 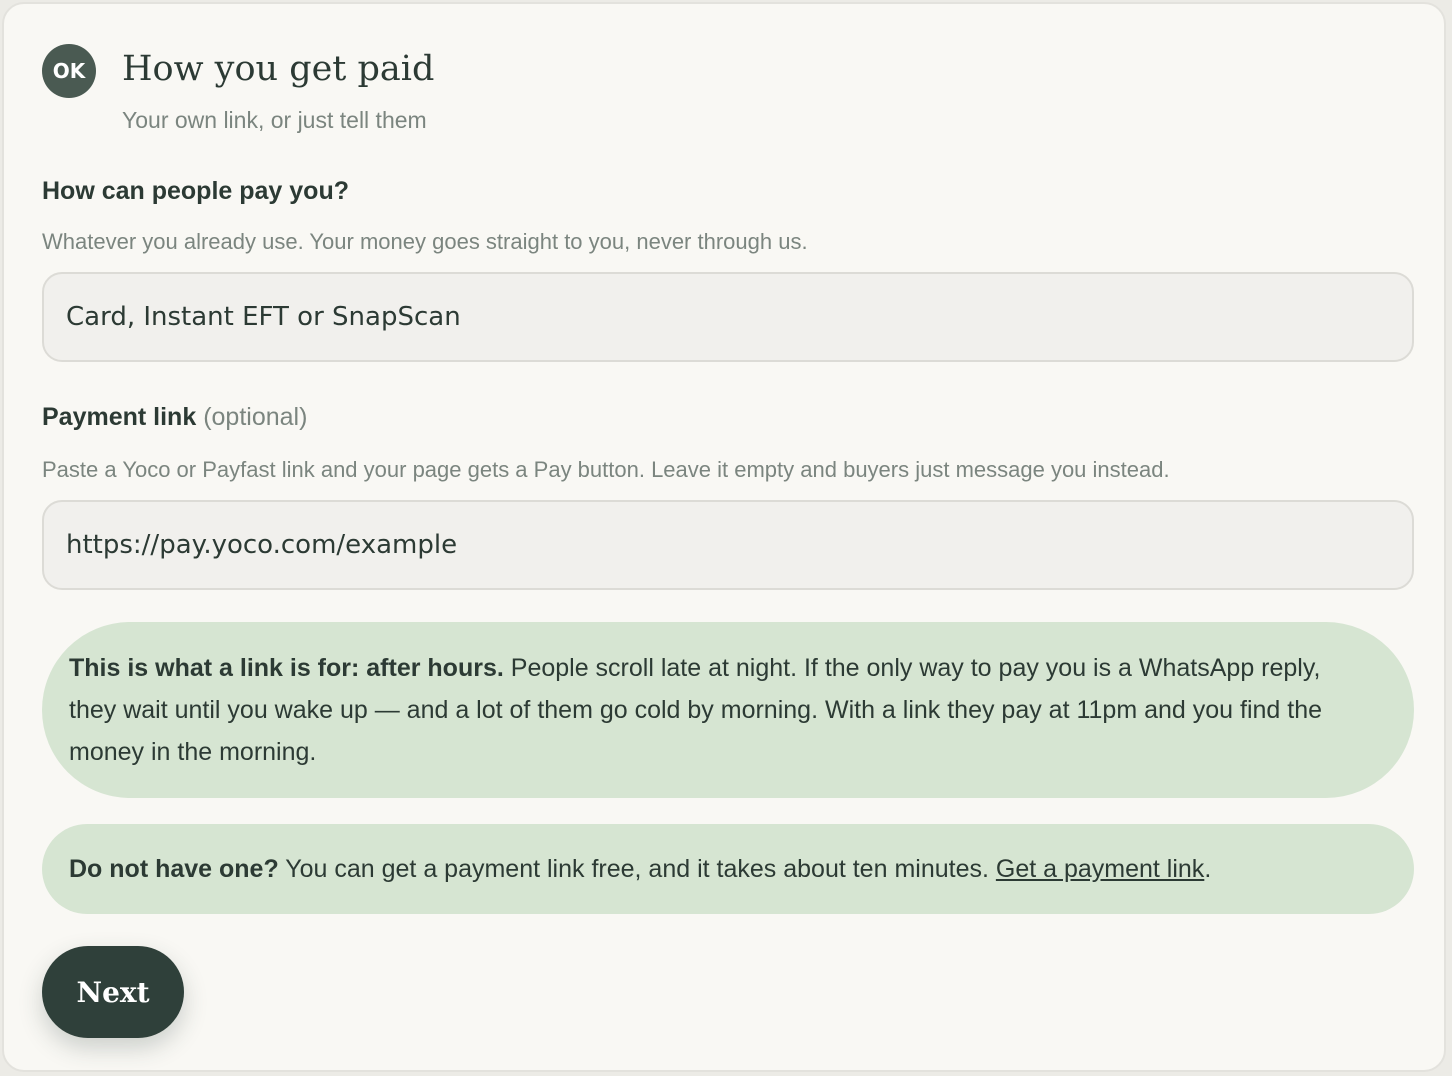 I want to click on pay-methods-label: How can people pay you?, so click(x=195, y=191).